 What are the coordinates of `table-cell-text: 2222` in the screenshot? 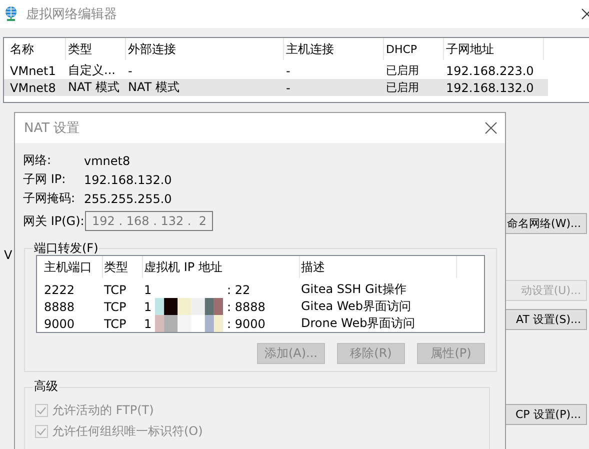 It's located at (59, 289).